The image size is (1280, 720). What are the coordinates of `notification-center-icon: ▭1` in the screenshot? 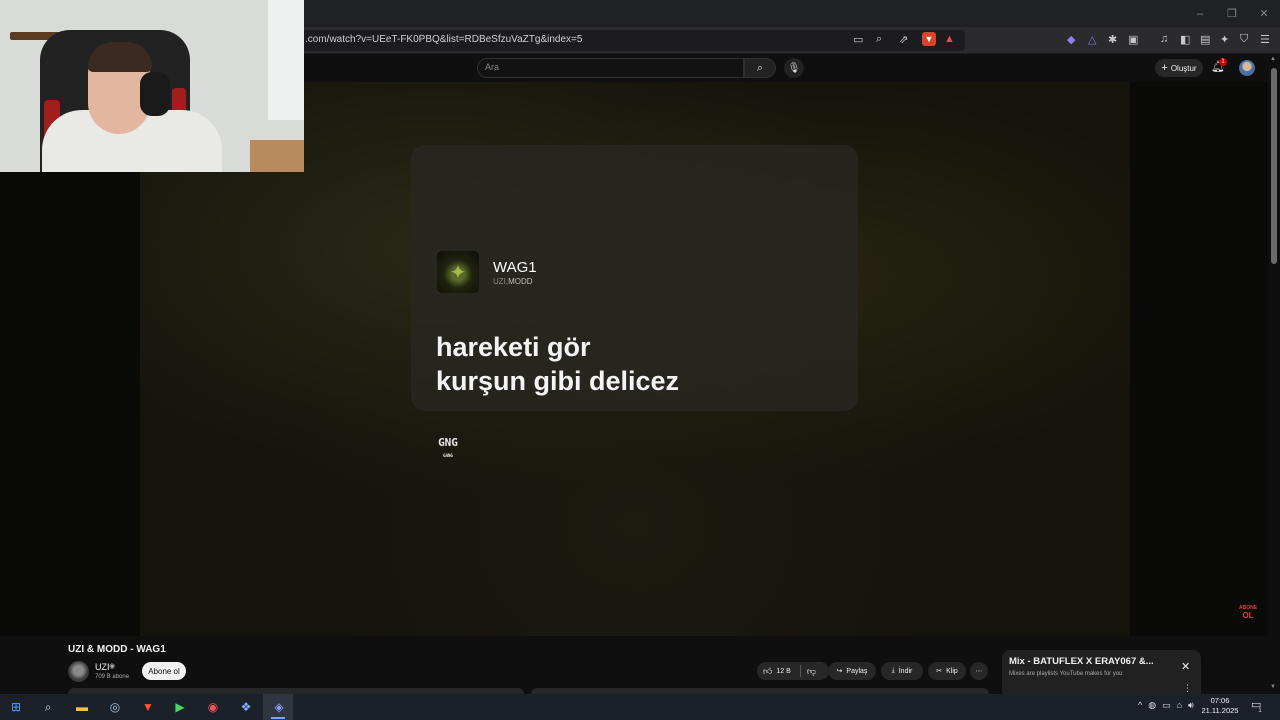 It's located at (1256, 706).